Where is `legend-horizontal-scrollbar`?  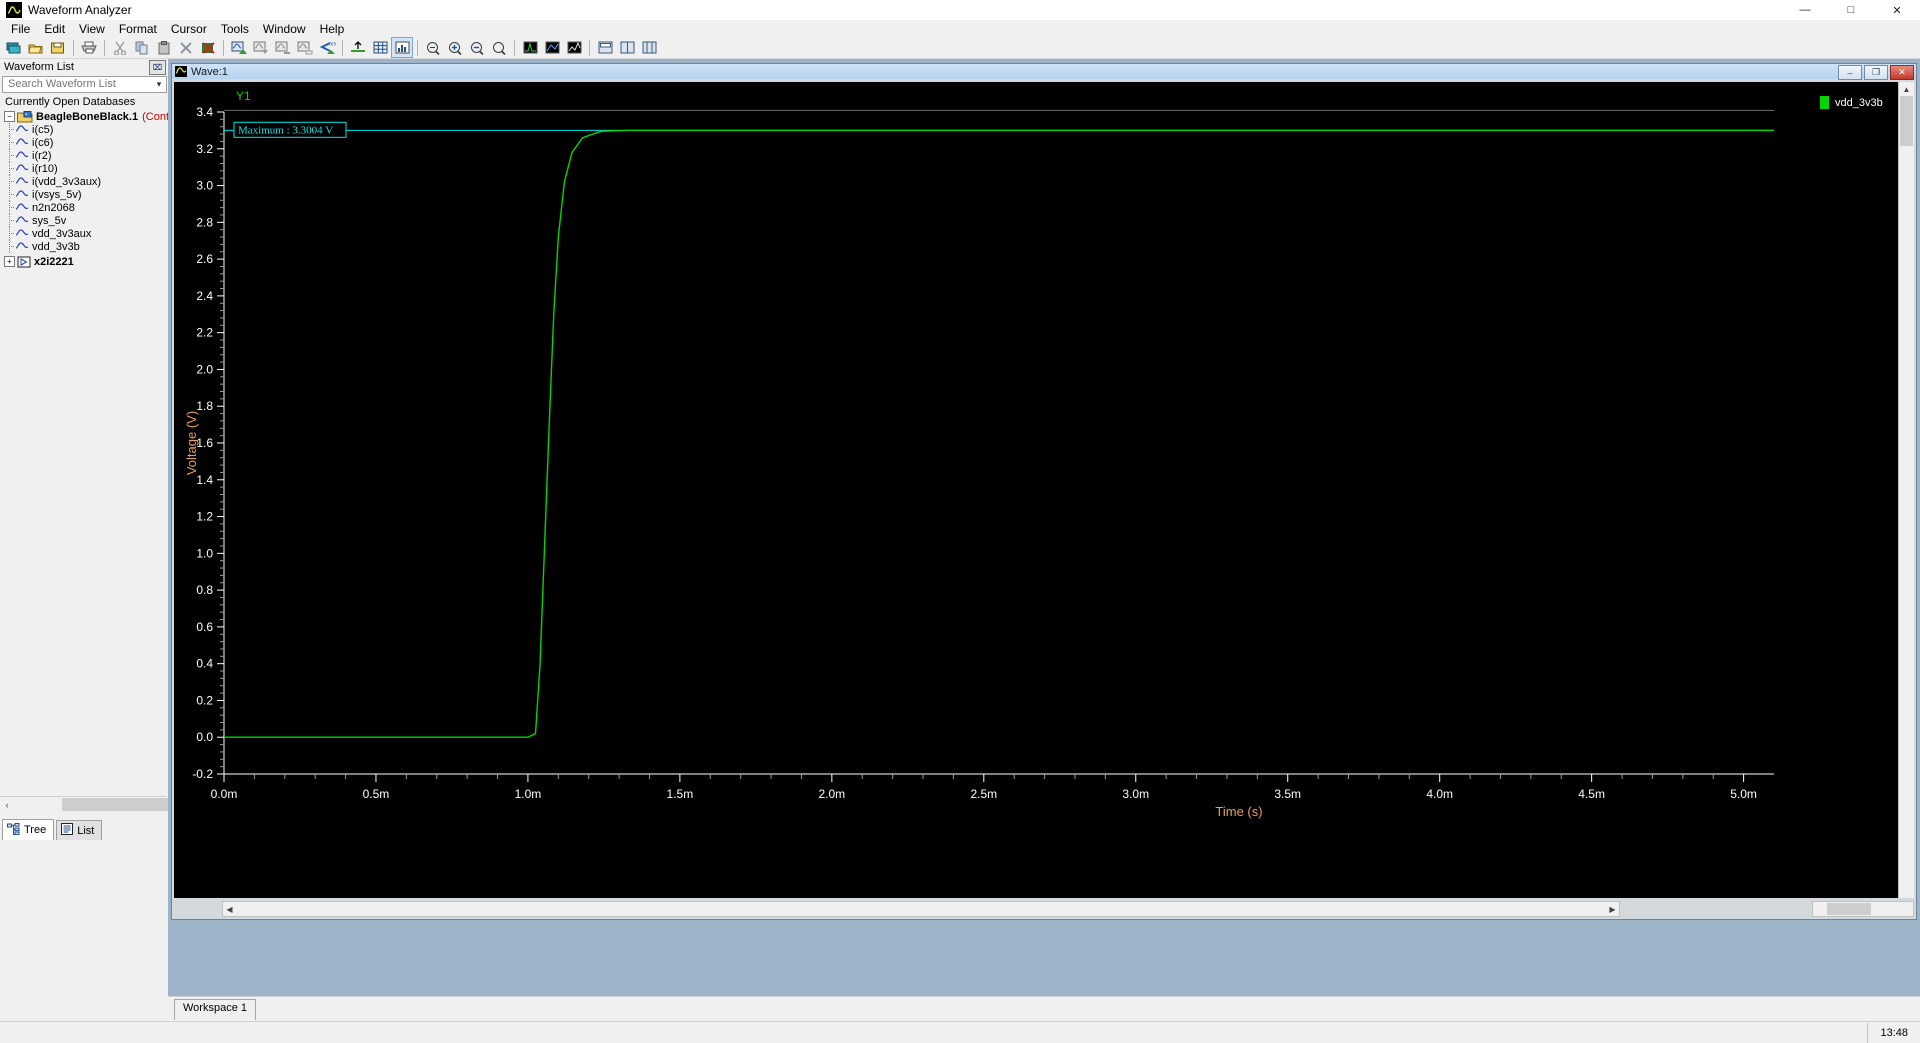
legend-horizontal-scrollbar is located at coordinates (1863, 909).